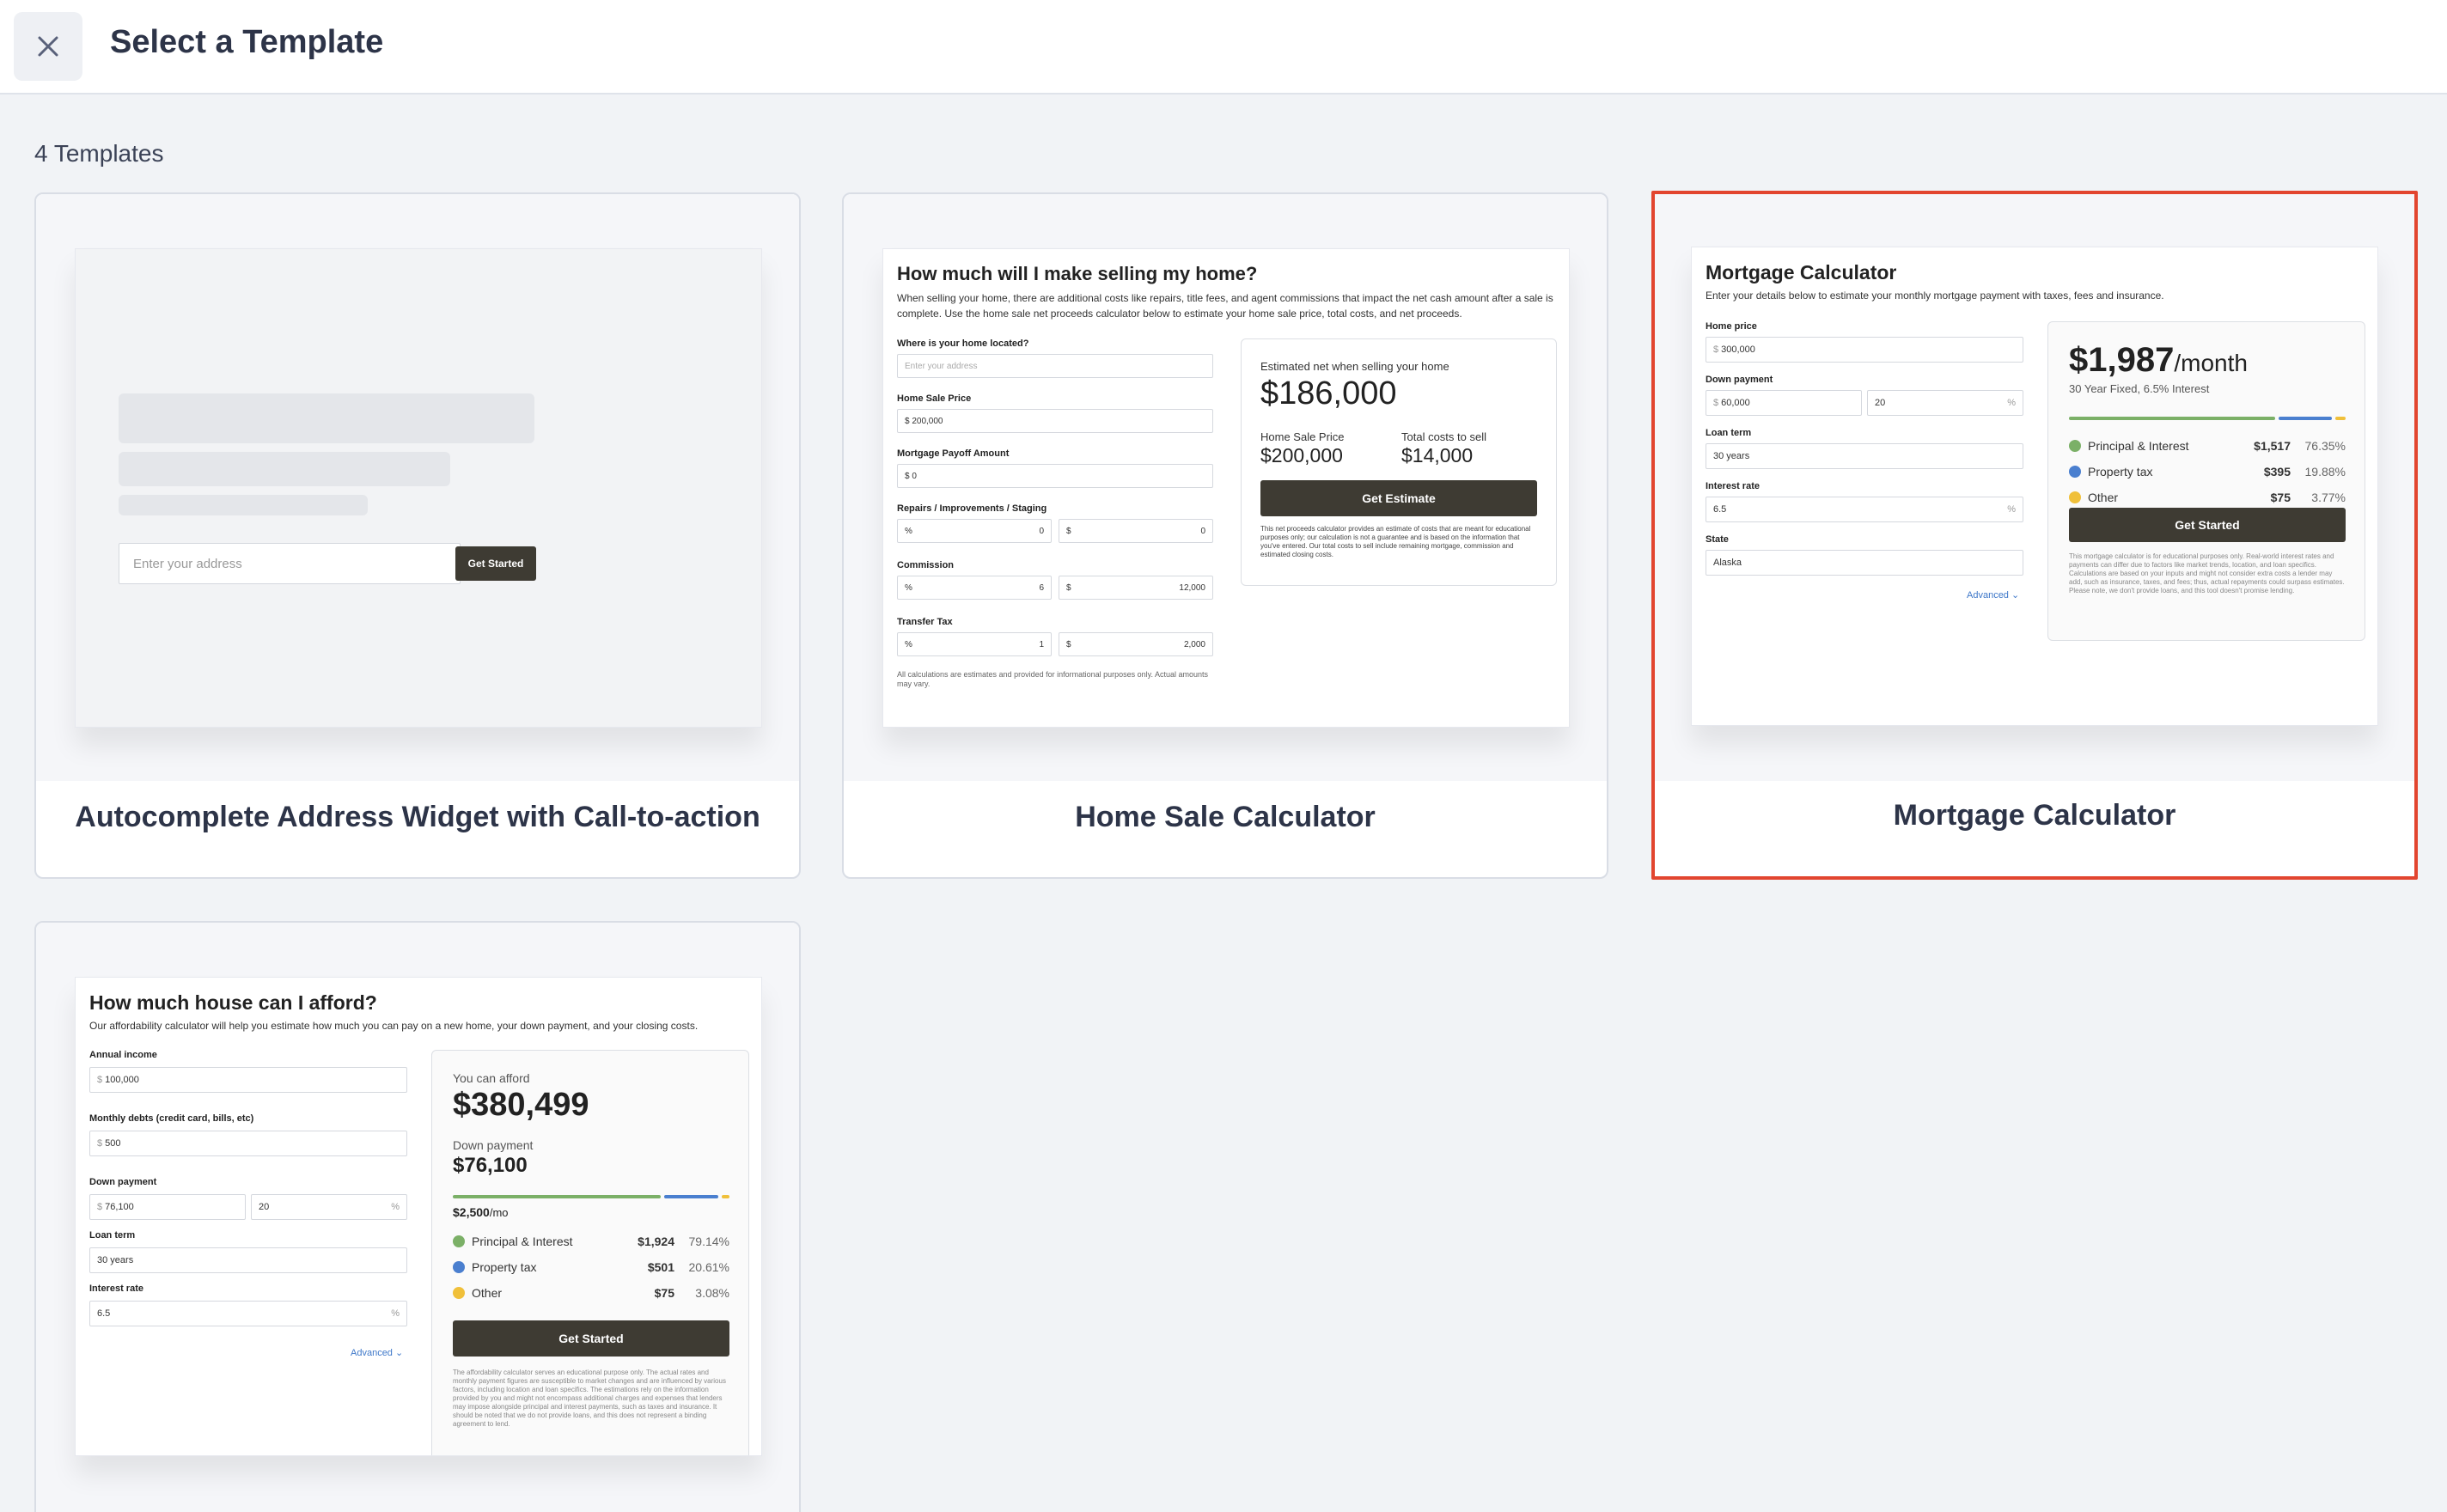 The width and height of the screenshot is (2447, 1512). I want to click on costs-value: $14,000, so click(1437, 455).